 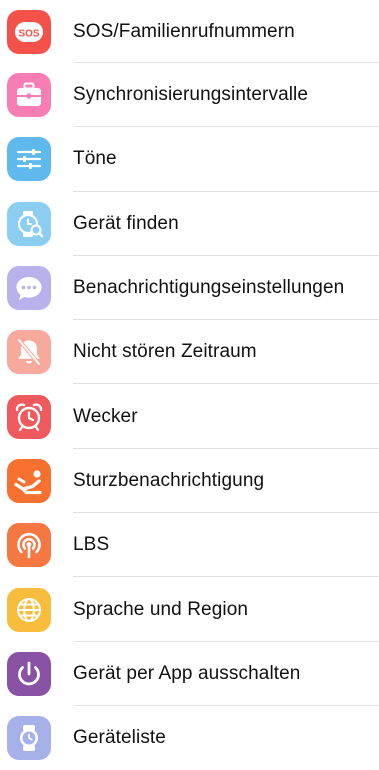 What do you see at coordinates (91, 545) in the screenshot?
I see `settings-item-label: LBS` at bounding box center [91, 545].